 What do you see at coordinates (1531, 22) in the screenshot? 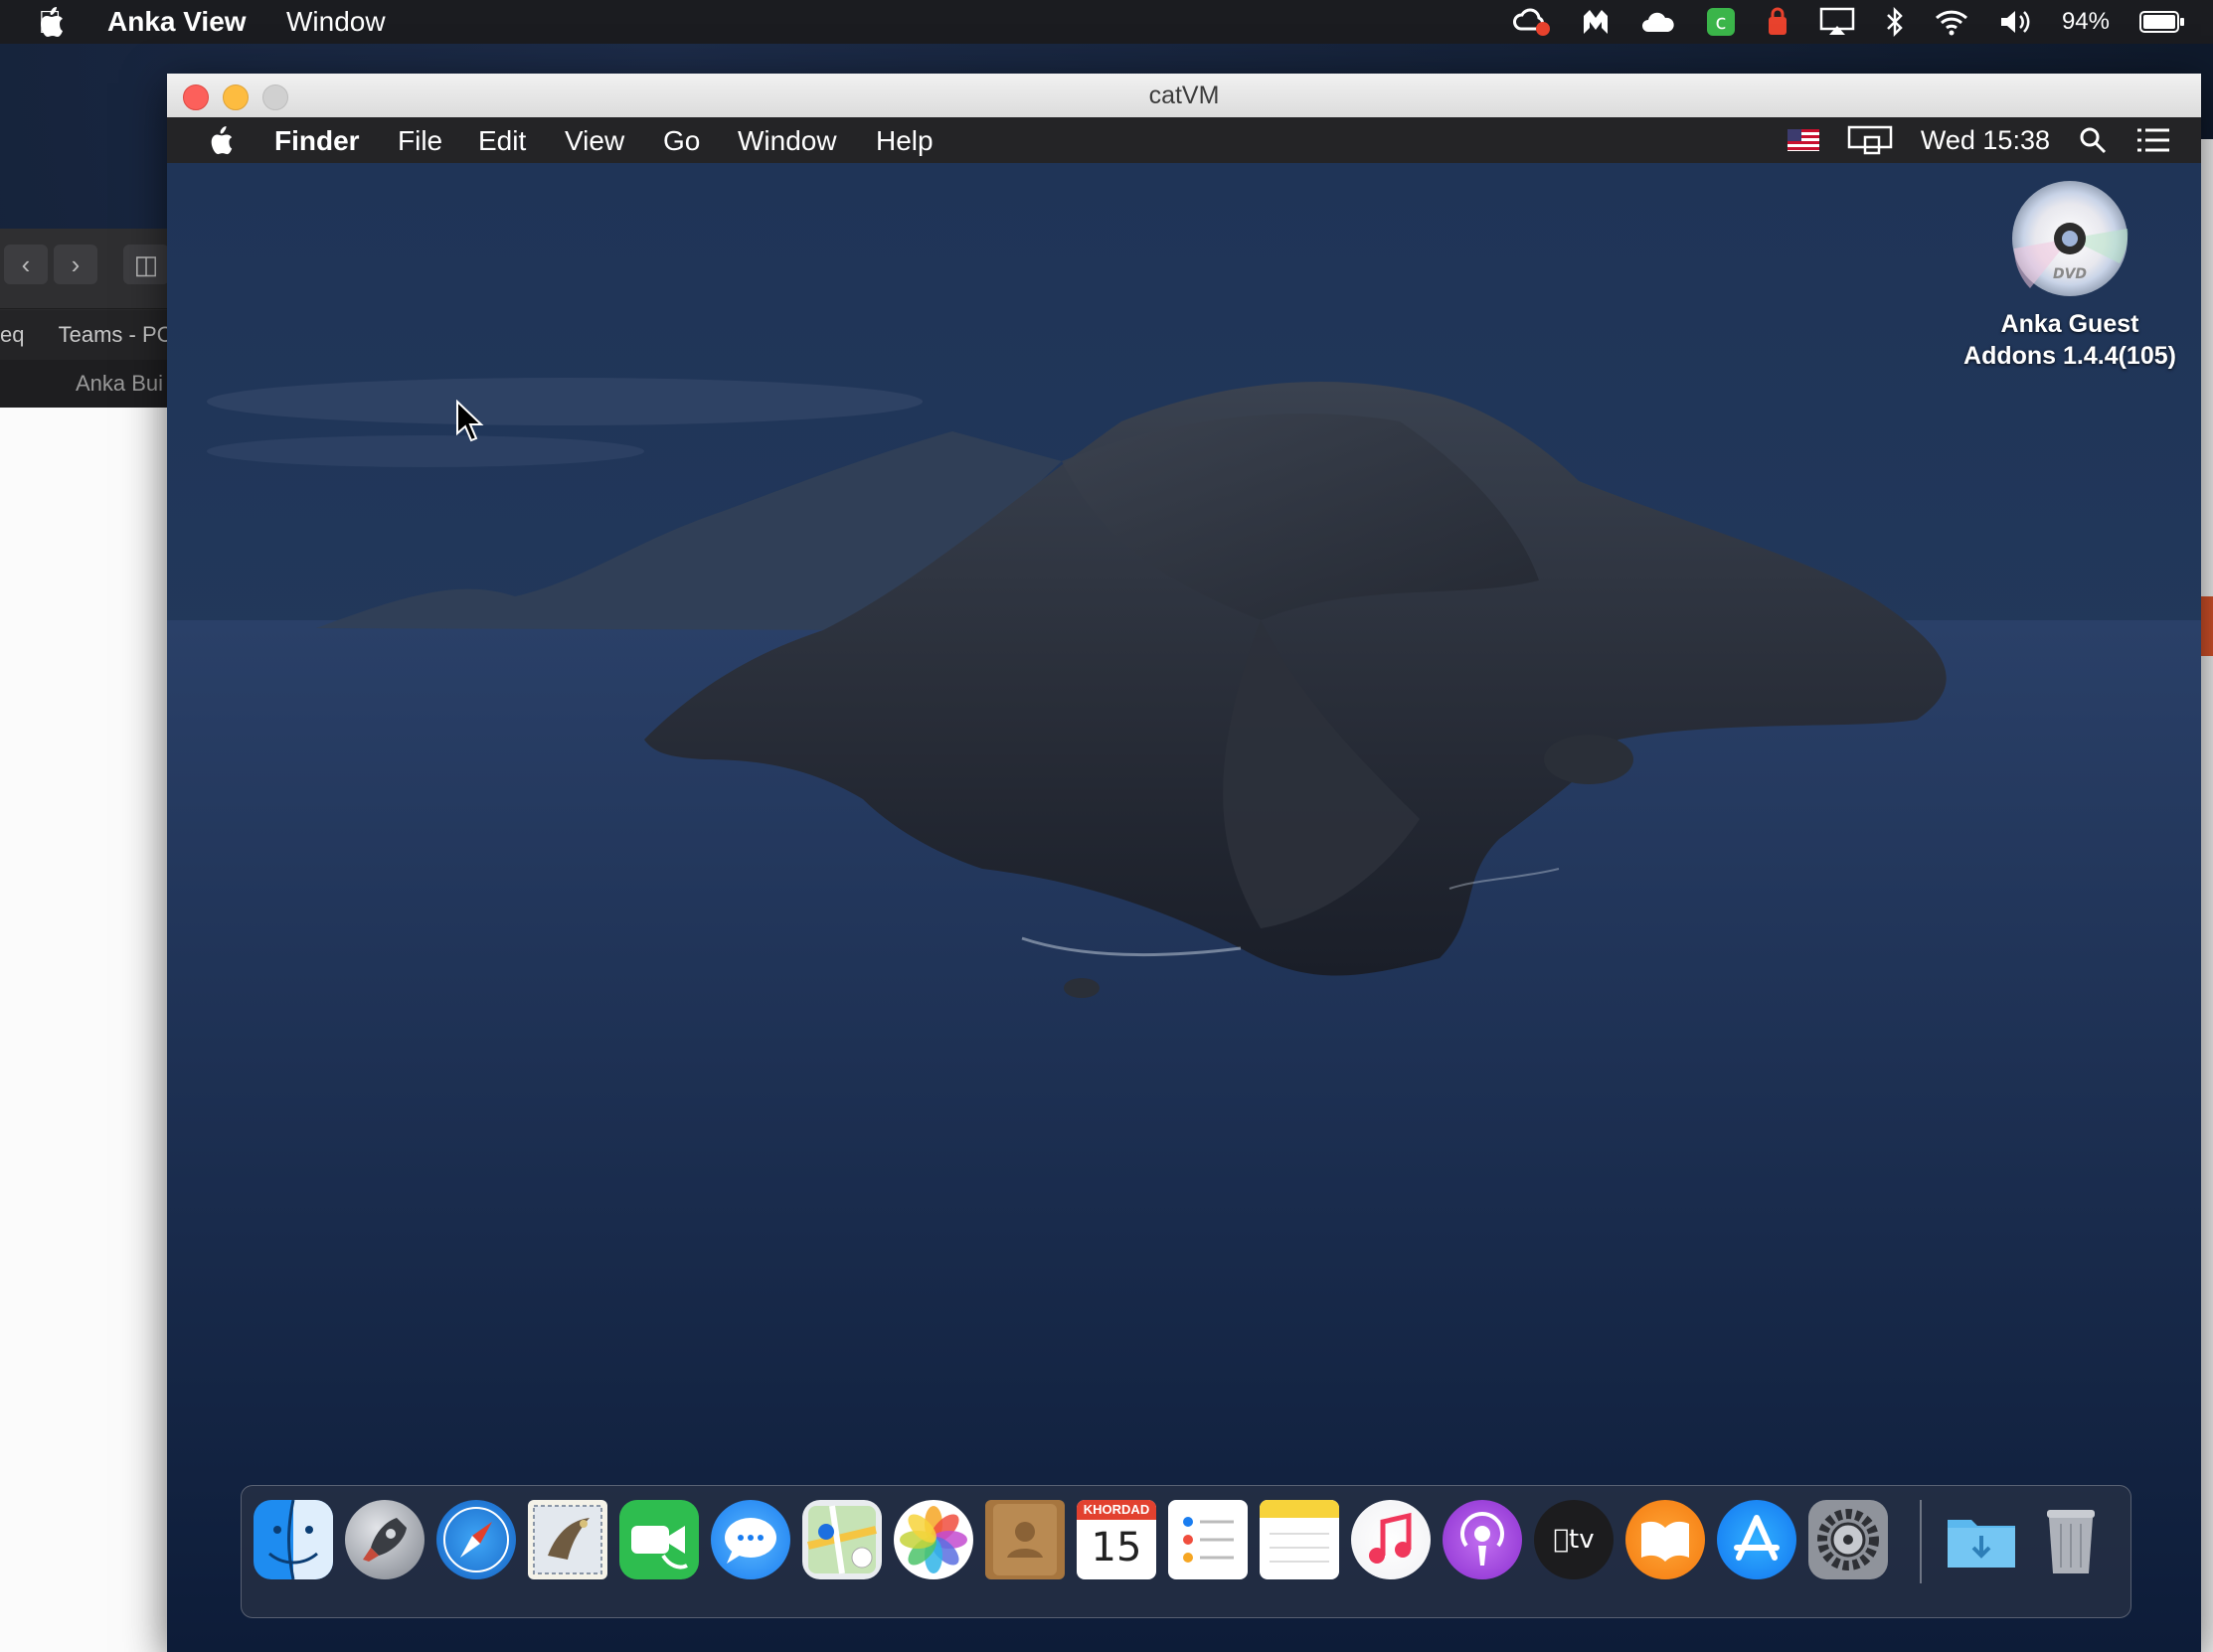
I see `creative-cloud-icon` at bounding box center [1531, 22].